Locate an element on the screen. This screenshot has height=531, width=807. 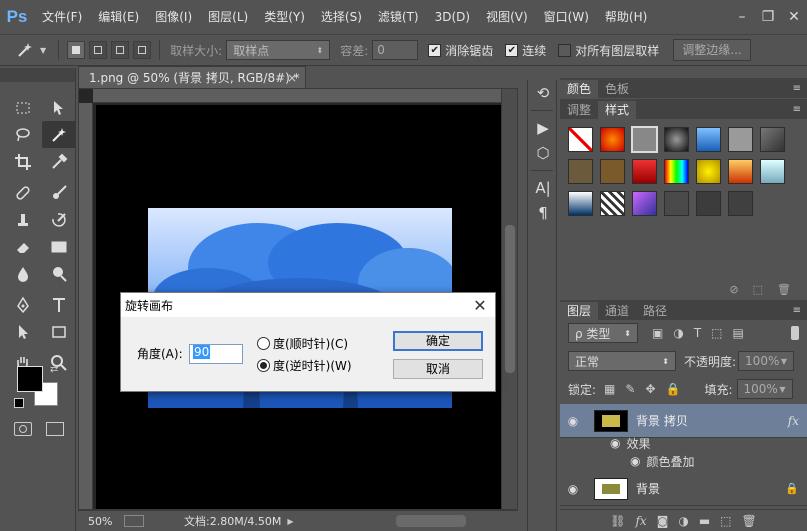
screen-mode-icon is located at coordinates (55, 429).